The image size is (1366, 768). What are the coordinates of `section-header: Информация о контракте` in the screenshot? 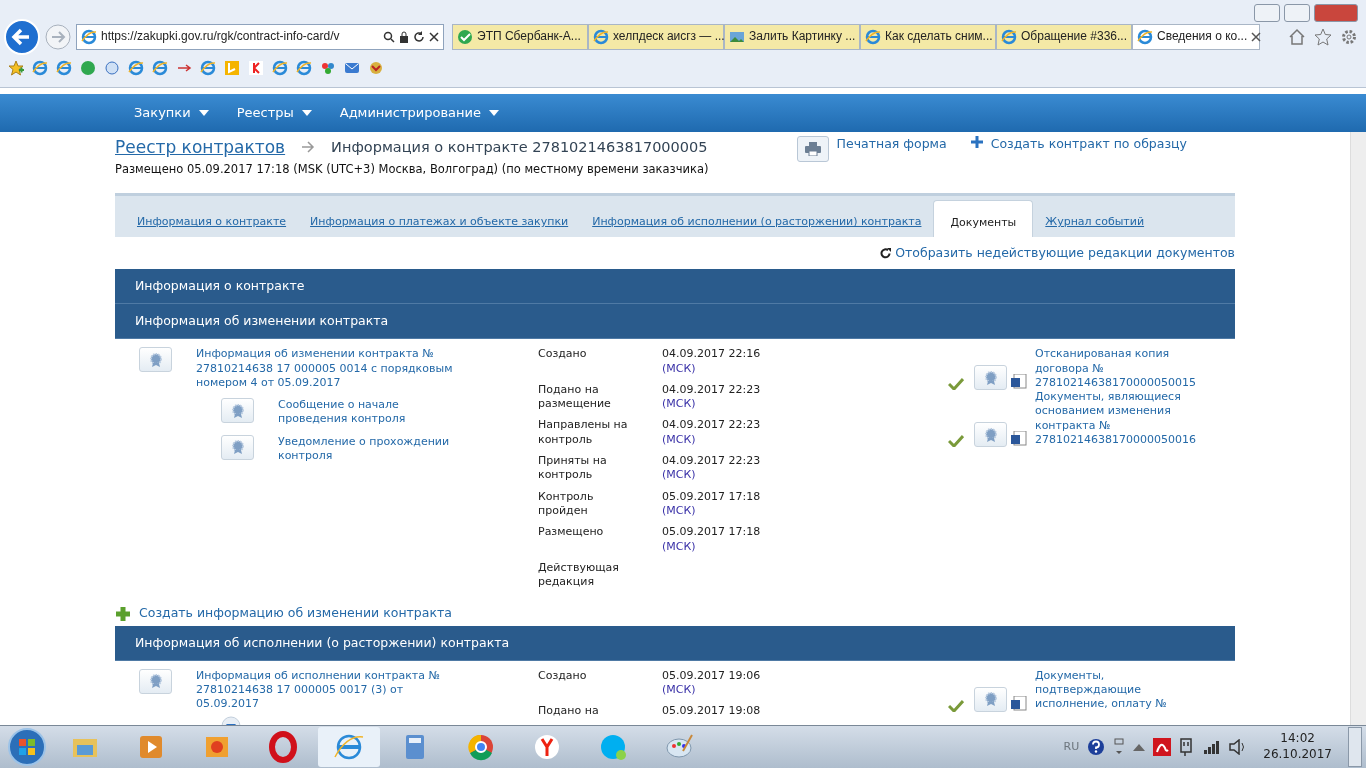 It's located at (675, 287).